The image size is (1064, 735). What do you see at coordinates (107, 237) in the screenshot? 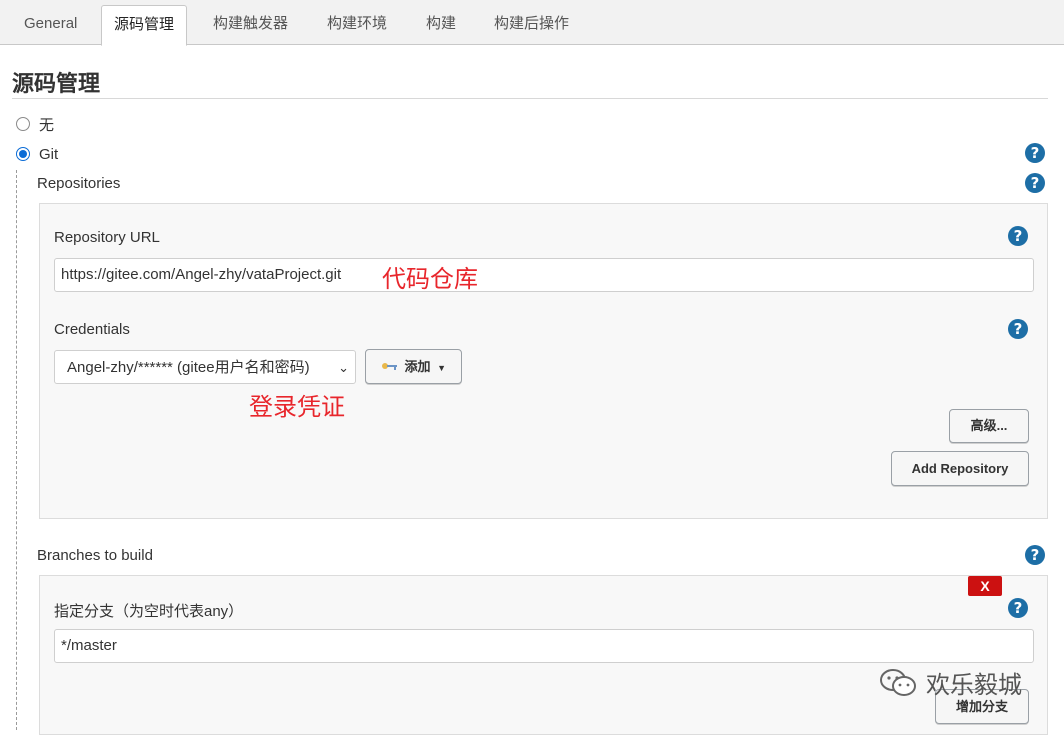
I see `repository-url-label: Repository URL` at bounding box center [107, 237].